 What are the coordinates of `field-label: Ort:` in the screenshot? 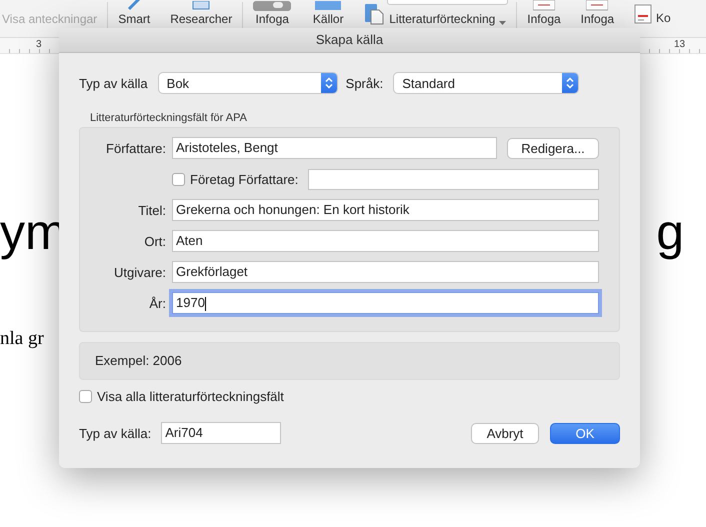 It's located at (154, 241).